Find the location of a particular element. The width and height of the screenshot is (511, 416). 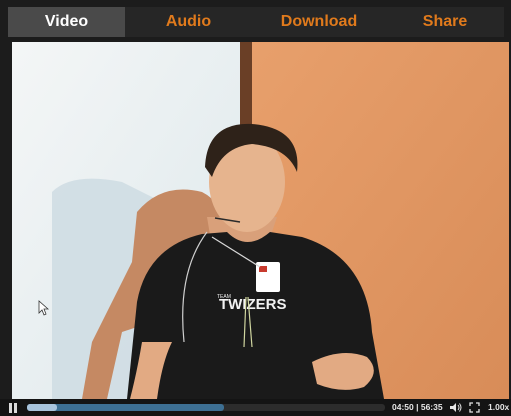

time-display: 04:50 | 56:35 is located at coordinates (417, 407).